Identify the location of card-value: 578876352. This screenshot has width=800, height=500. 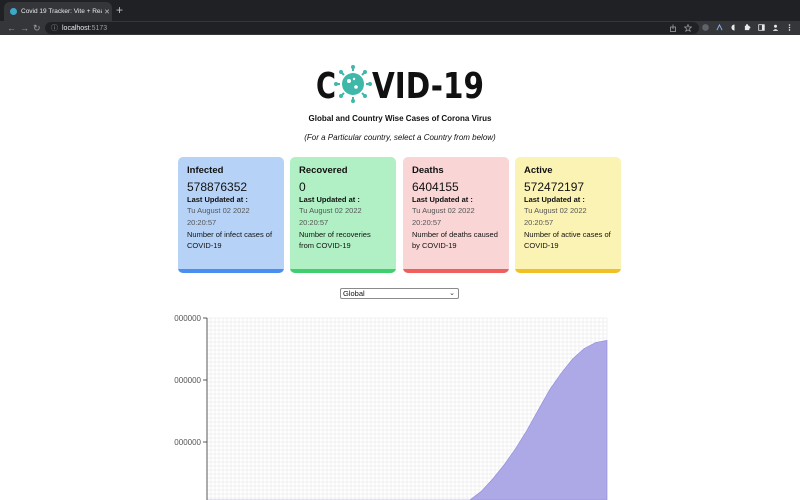
(217, 187).